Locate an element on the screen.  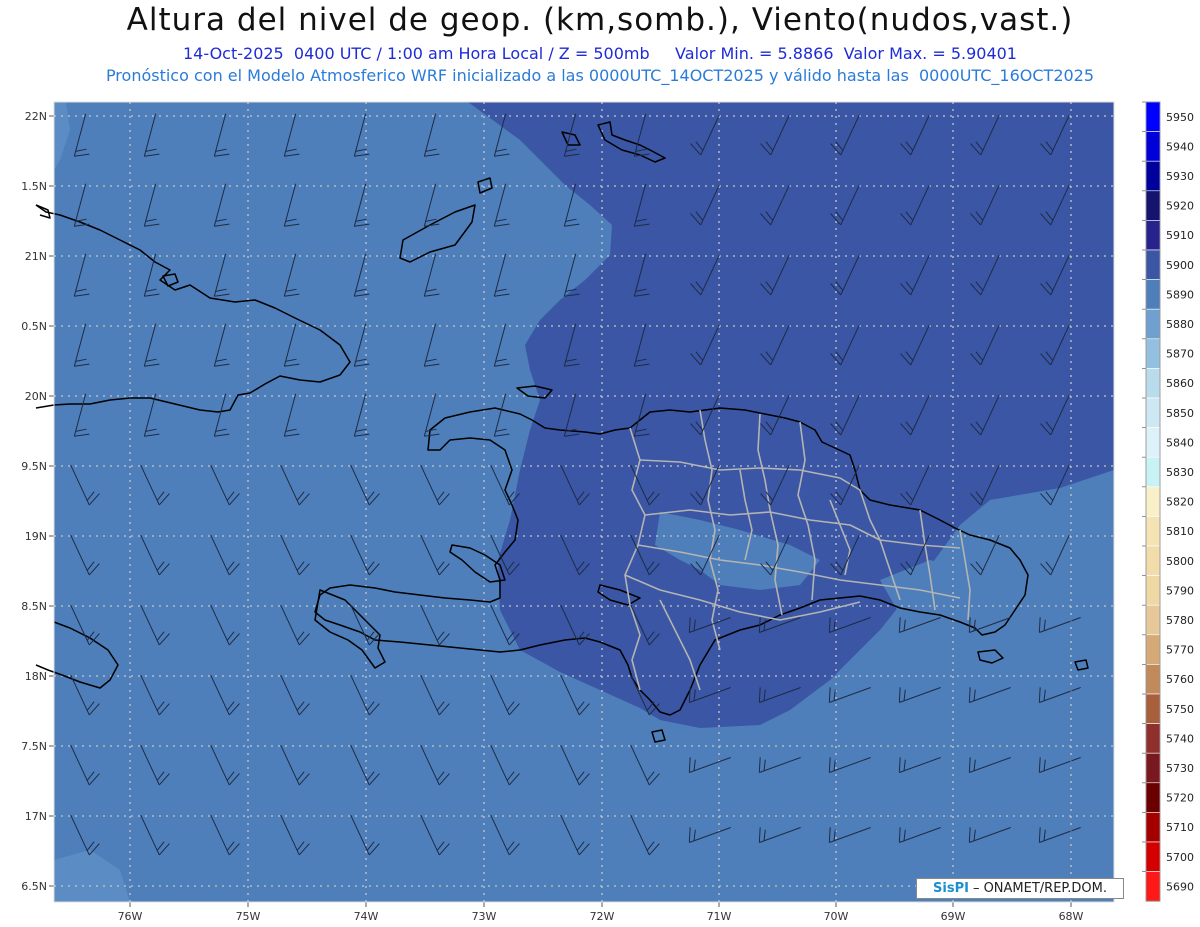
lat-label: 1.5N is located at coordinates (34, 186).